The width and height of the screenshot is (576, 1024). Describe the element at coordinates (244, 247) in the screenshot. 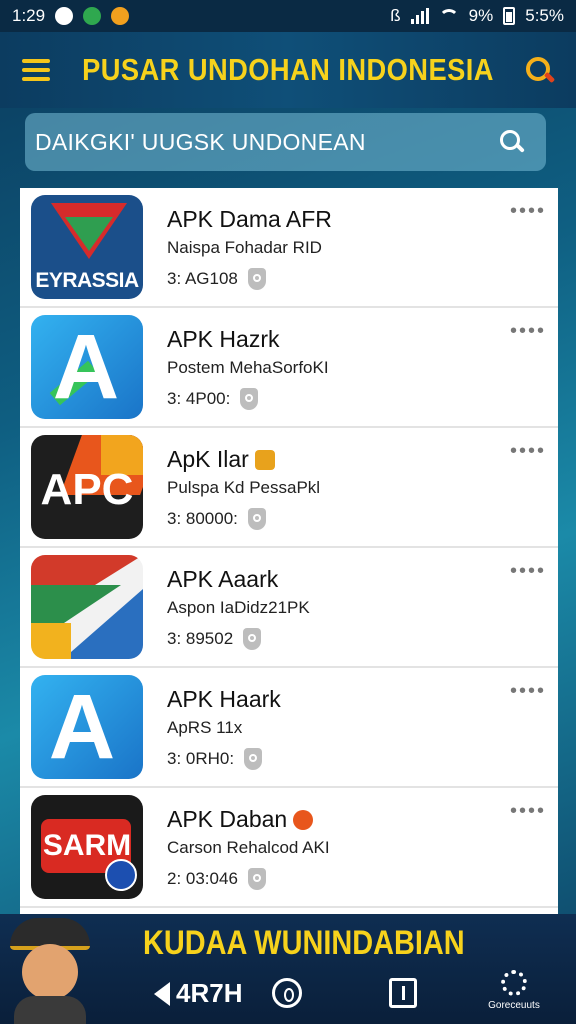

I see `app-subtitle: Naispa Fohadar RID` at that location.